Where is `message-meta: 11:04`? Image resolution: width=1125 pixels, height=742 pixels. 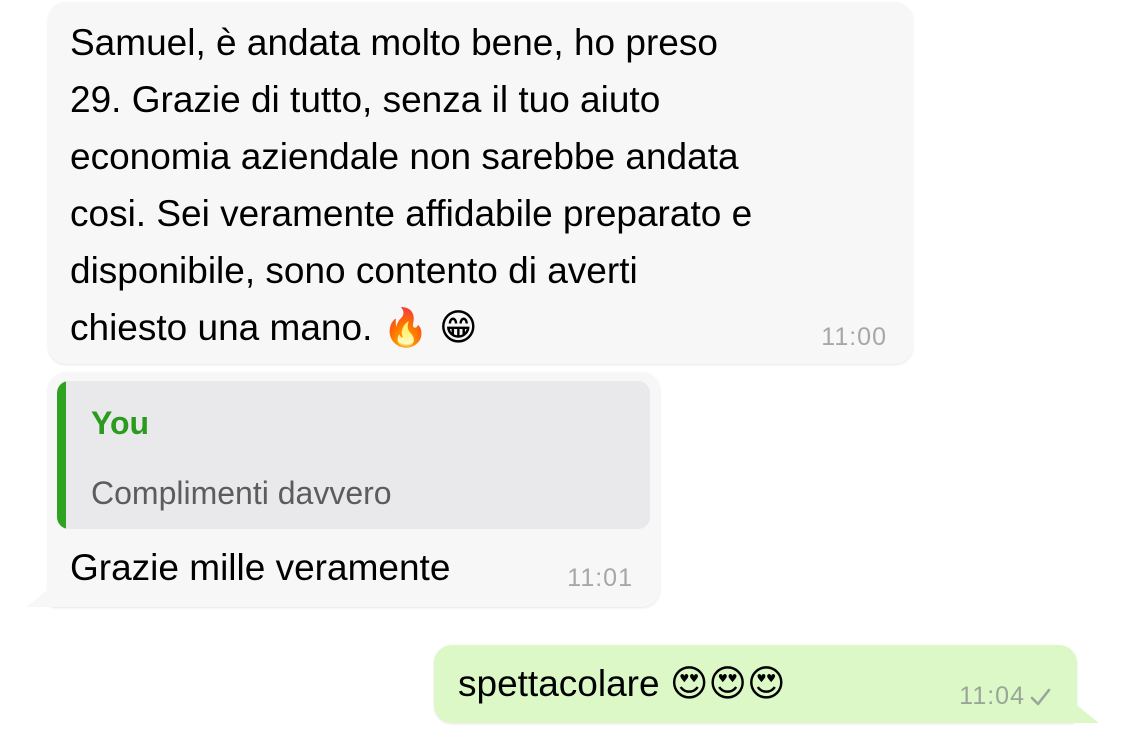 message-meta: 11:04 is located at coordinates (1005, 696).